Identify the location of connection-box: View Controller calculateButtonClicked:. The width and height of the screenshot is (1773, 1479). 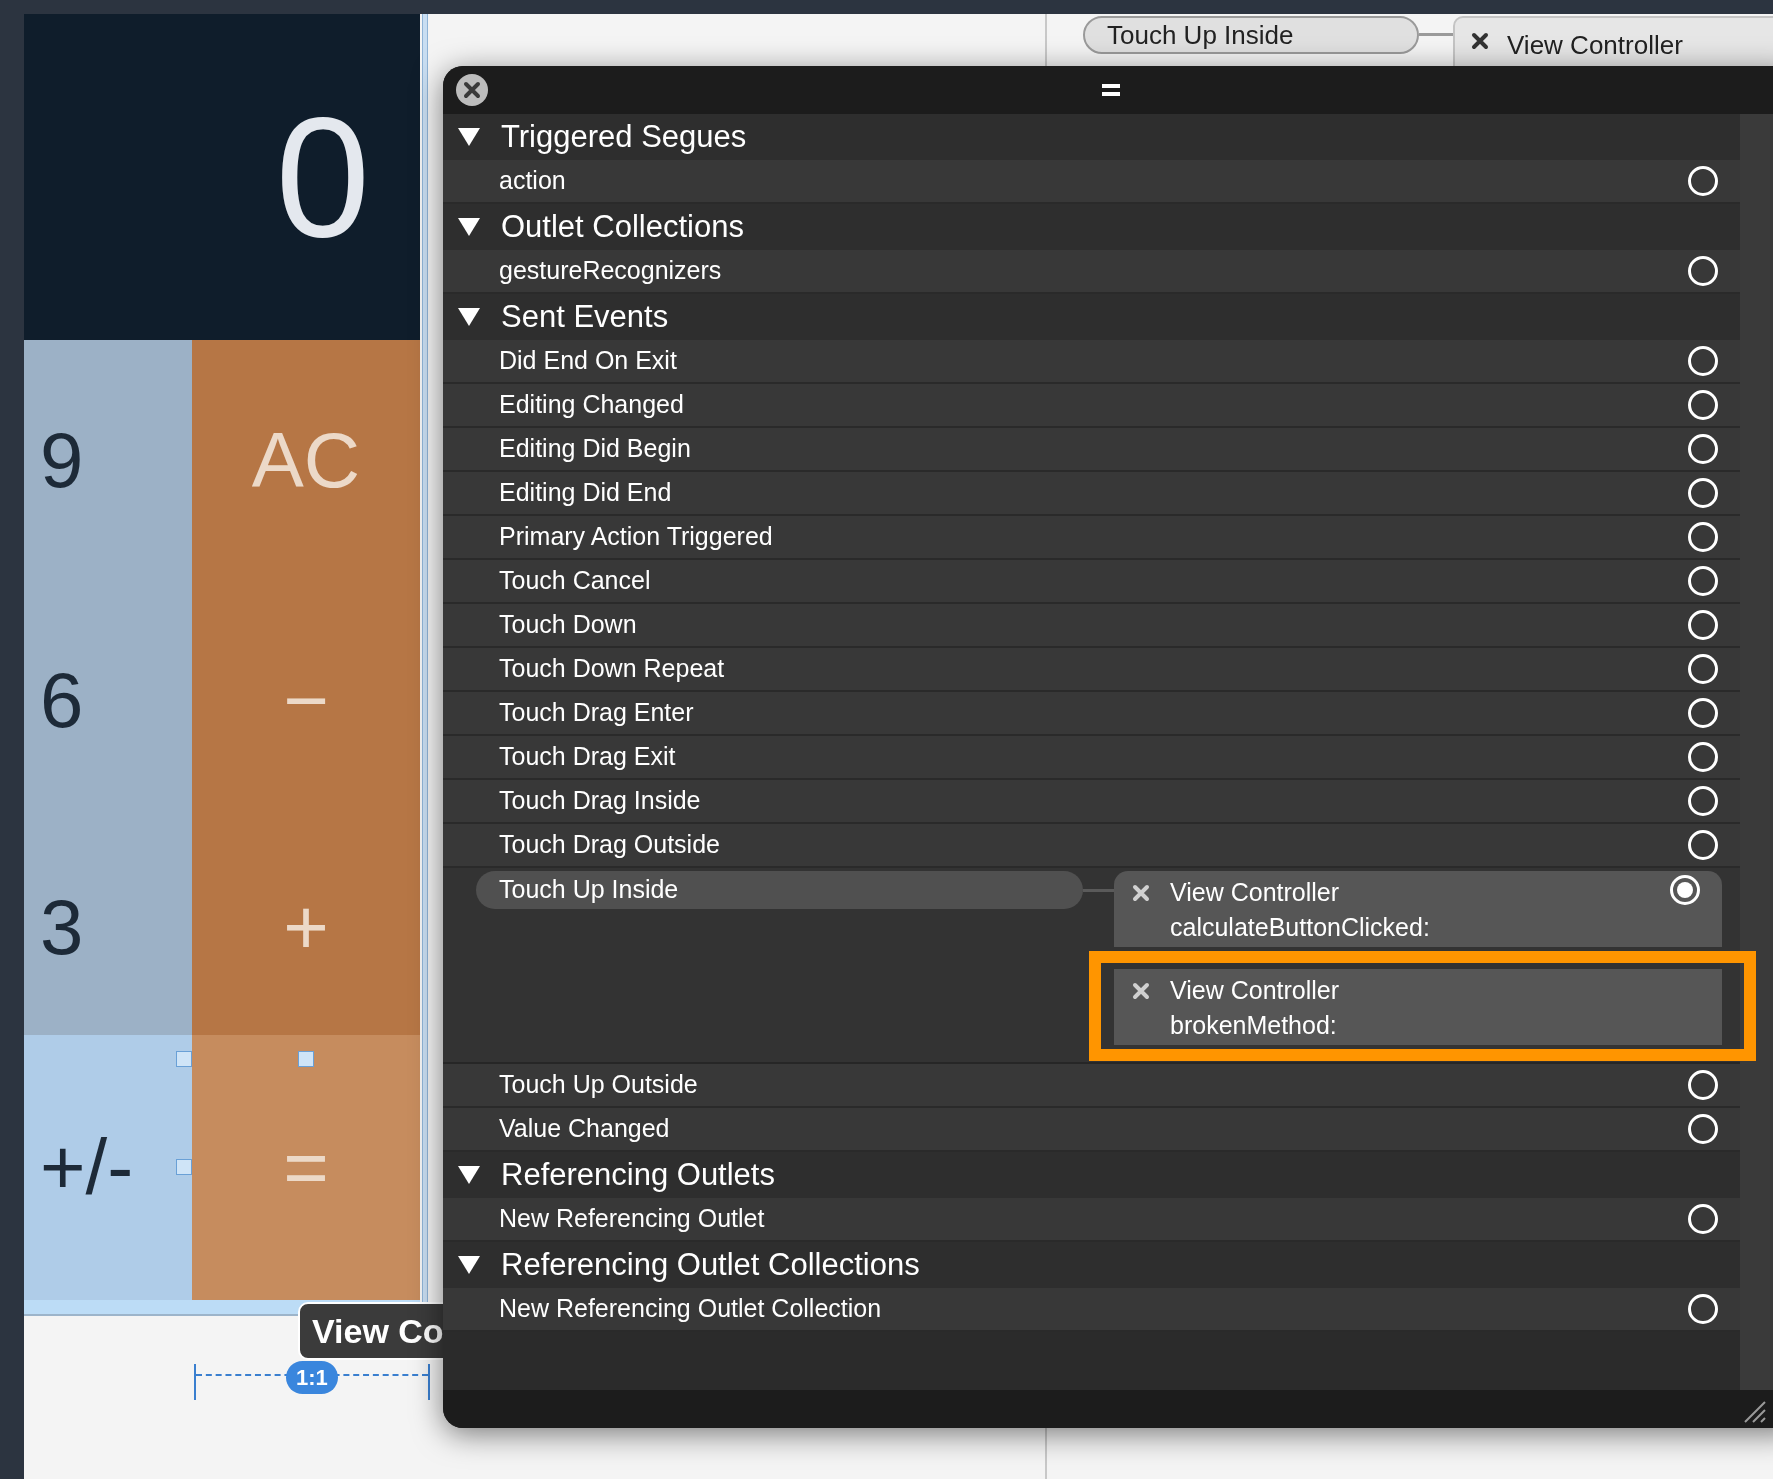
(1418, 909).